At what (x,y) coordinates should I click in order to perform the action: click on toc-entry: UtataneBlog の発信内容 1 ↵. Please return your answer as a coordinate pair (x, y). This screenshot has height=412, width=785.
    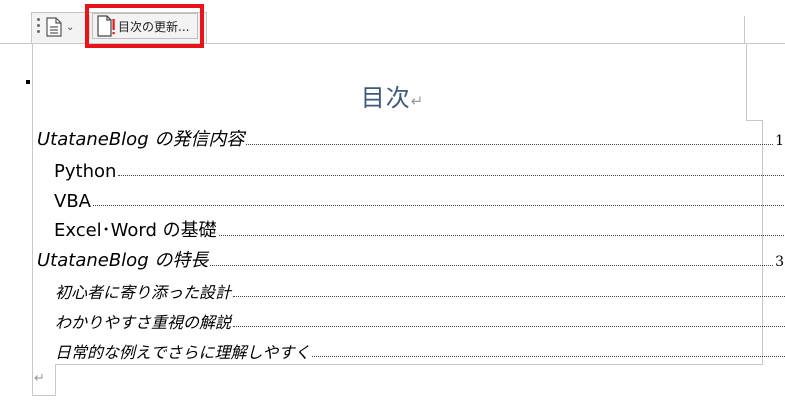
    Looking at the image, I should click on (392, 138).